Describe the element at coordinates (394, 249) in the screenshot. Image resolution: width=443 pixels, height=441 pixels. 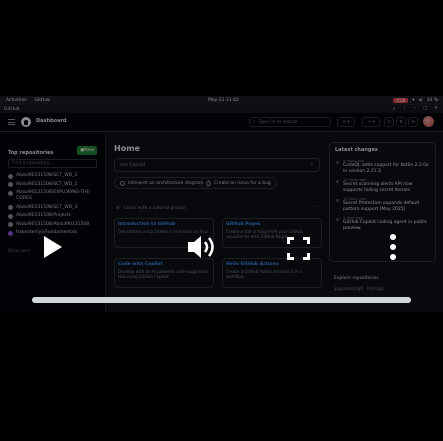
I see `more-vertical-icon` at that location.